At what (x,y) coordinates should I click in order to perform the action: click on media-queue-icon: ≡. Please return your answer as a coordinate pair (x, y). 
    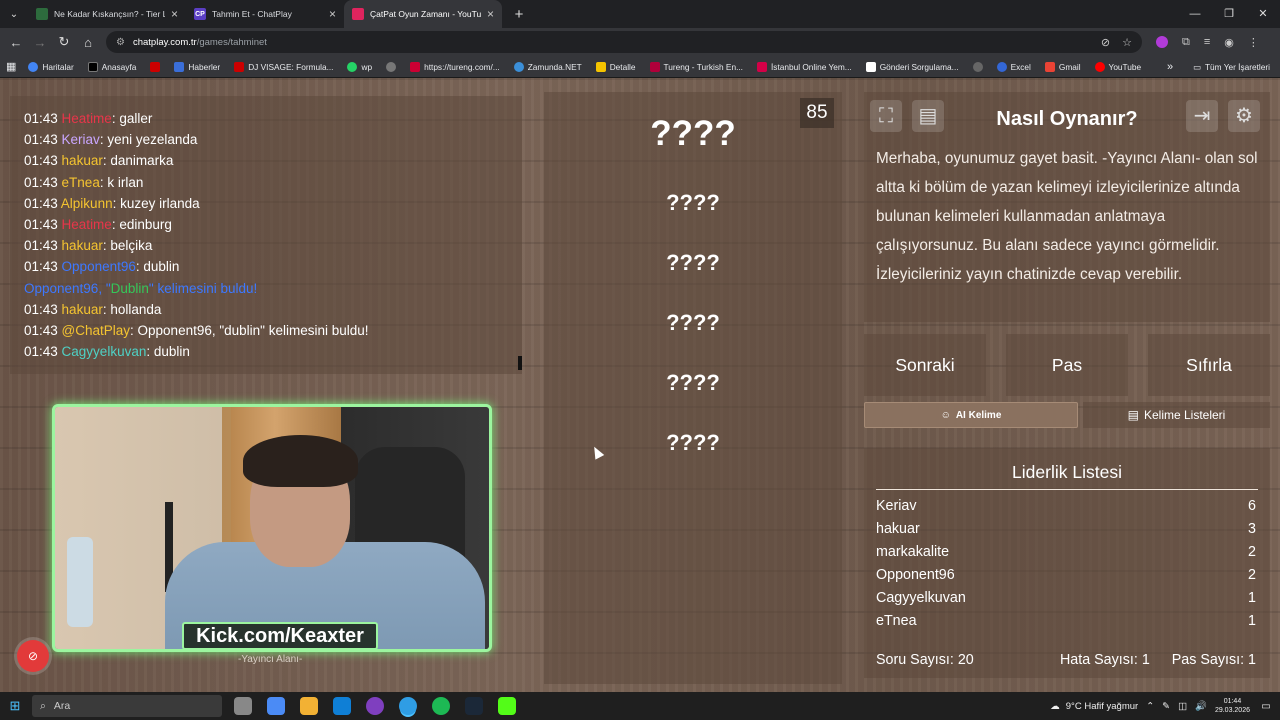
    Looking at the image, I should click on (1207, 42).